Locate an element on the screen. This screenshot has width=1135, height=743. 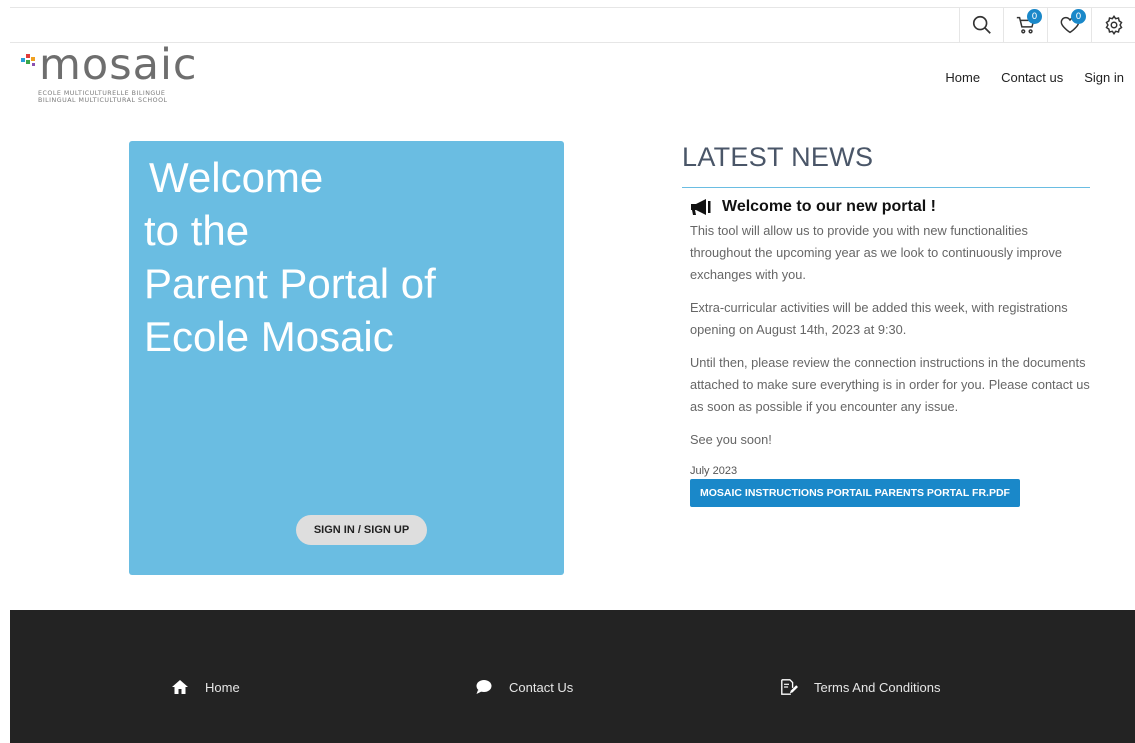
megaphone-icon is located at coordinates (701, 207).